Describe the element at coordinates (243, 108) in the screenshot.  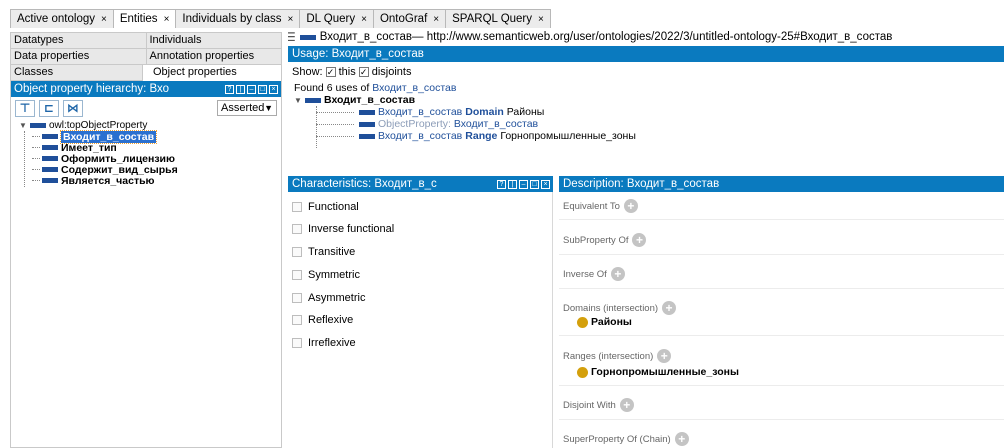
I see `asserted-value: Asserted` at that location.